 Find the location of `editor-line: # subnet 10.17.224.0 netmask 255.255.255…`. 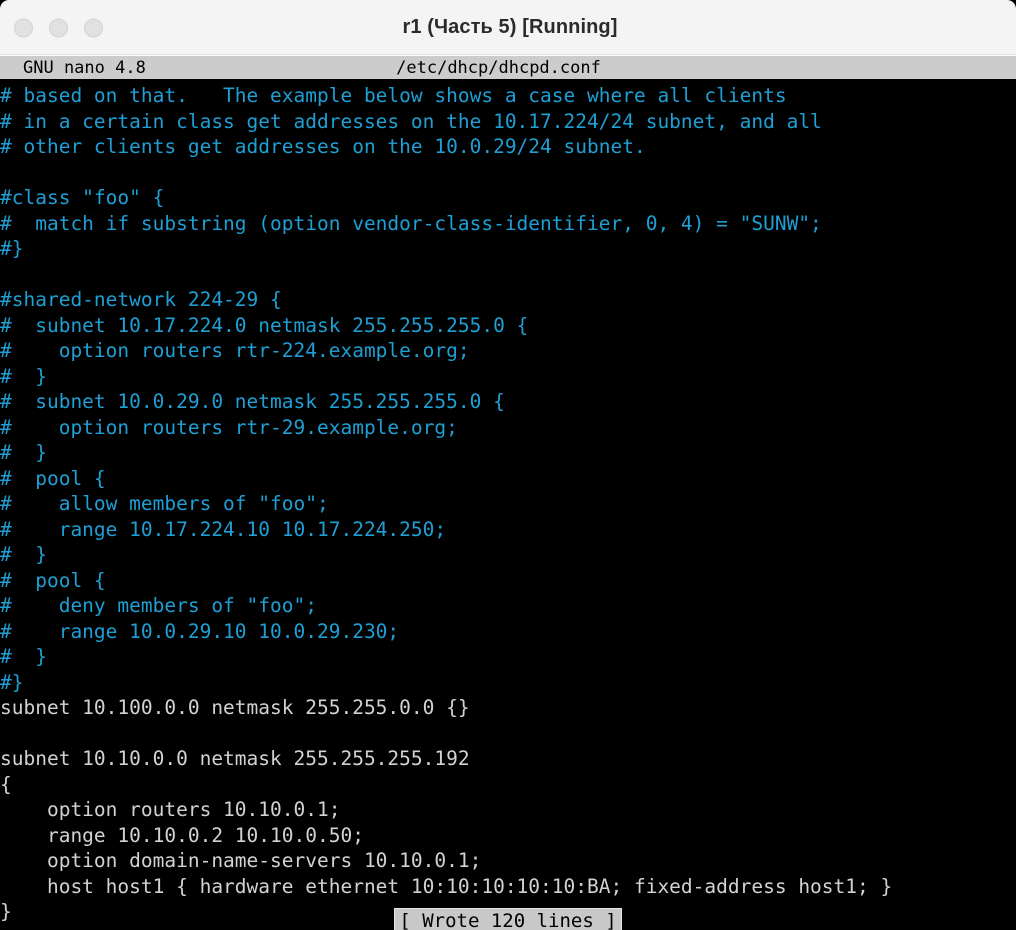

editor-line: # subnet 10.17.224.0 netmask 255.255.255… is located at coordinates (264, 325).